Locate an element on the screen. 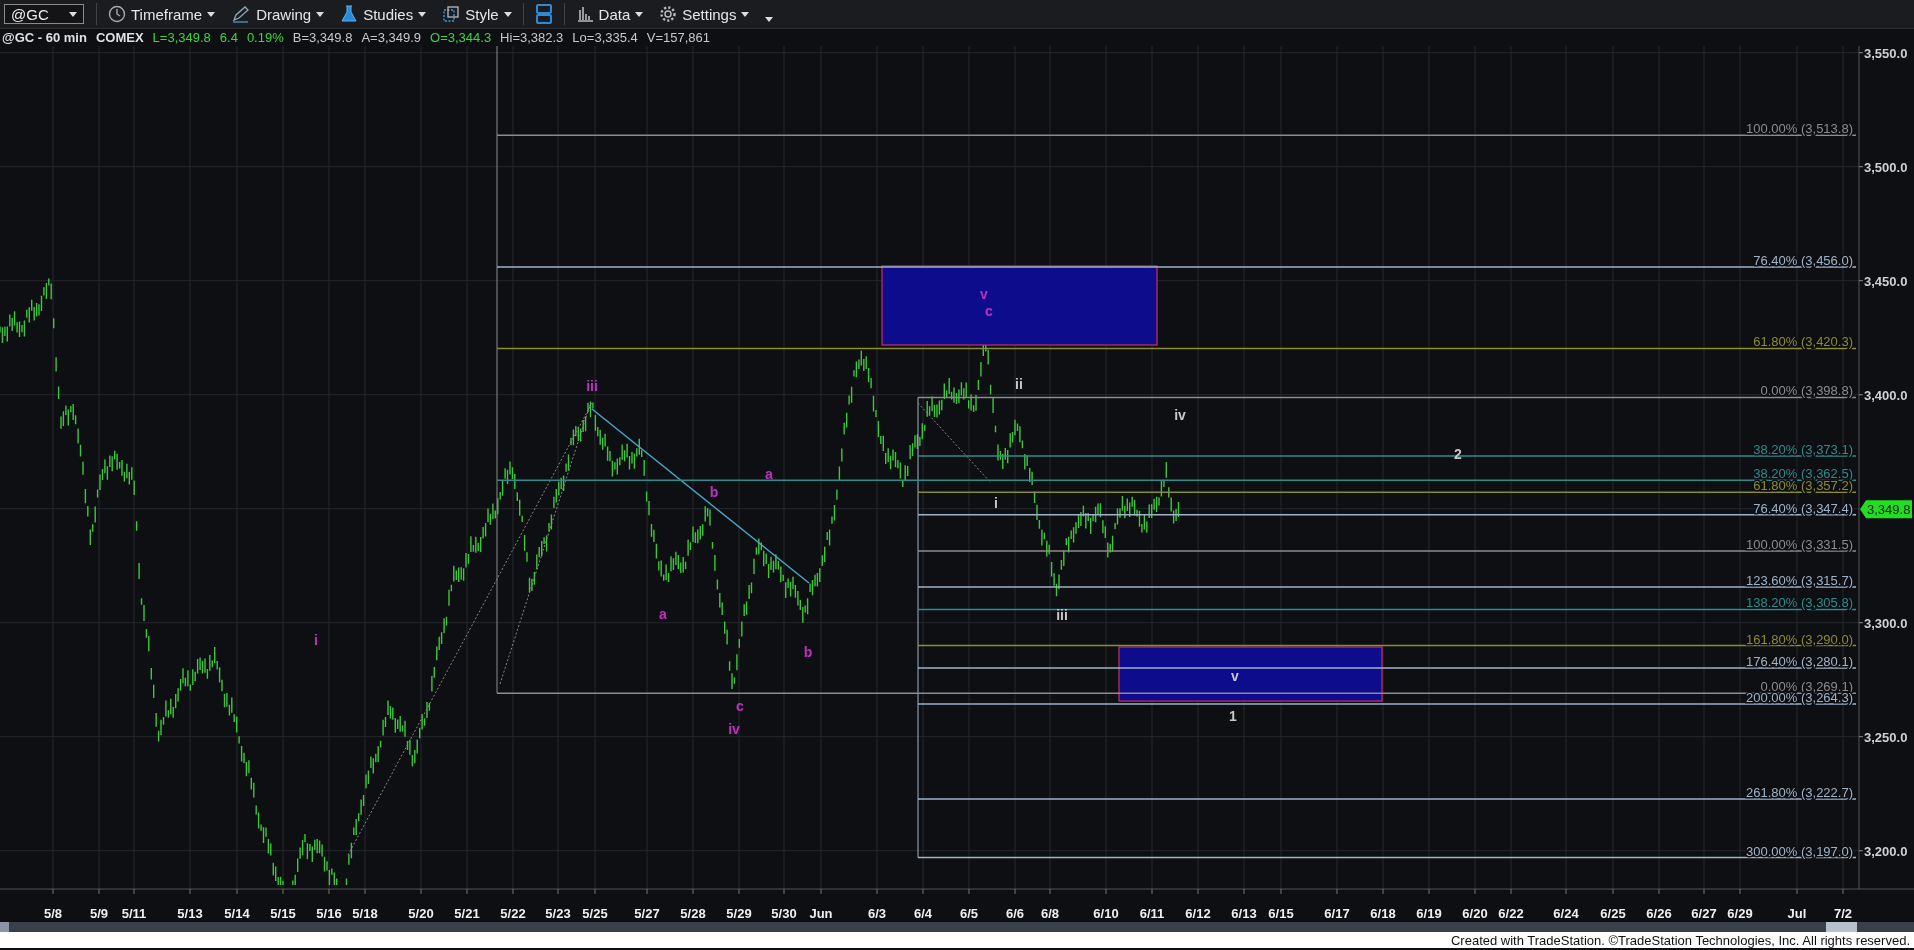  menu-button: Style is located at coordinates (477, 14).